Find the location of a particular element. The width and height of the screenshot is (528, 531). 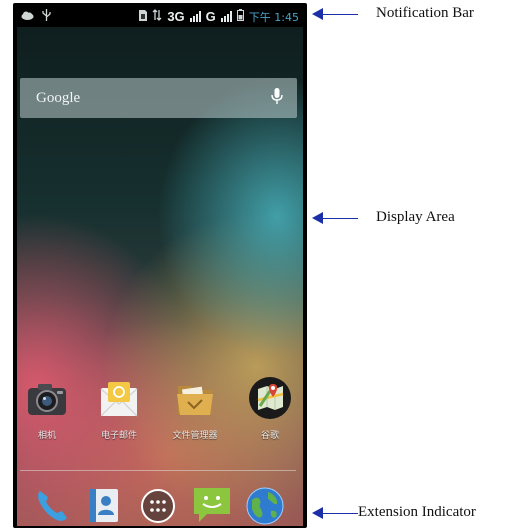

google-search-bar: Google is located at coordinates (158, 98).